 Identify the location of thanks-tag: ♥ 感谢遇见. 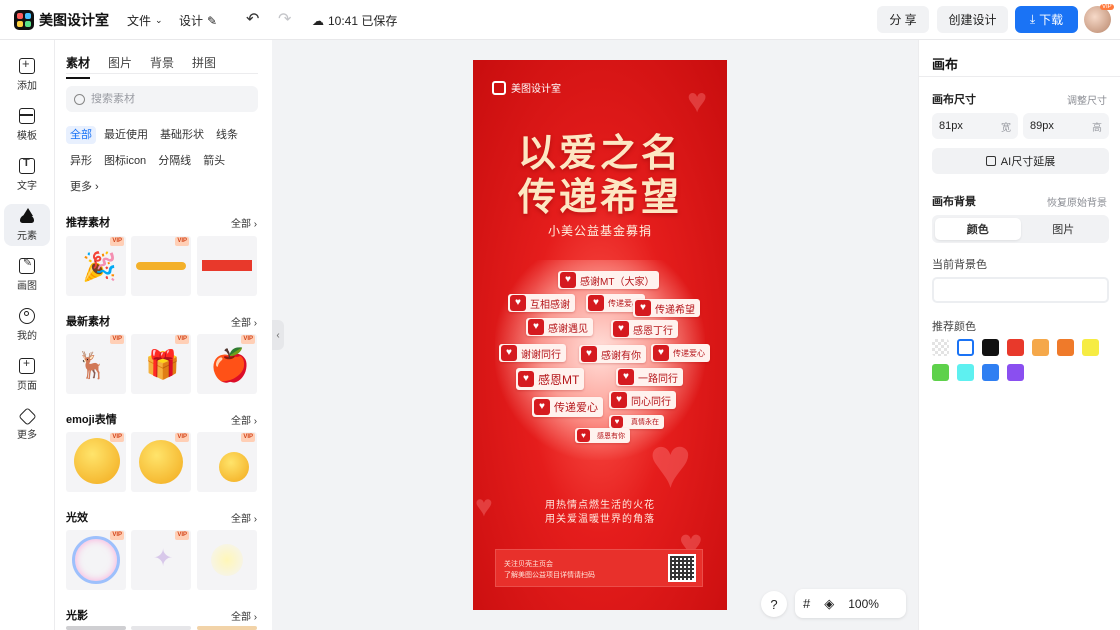
(559, 327).